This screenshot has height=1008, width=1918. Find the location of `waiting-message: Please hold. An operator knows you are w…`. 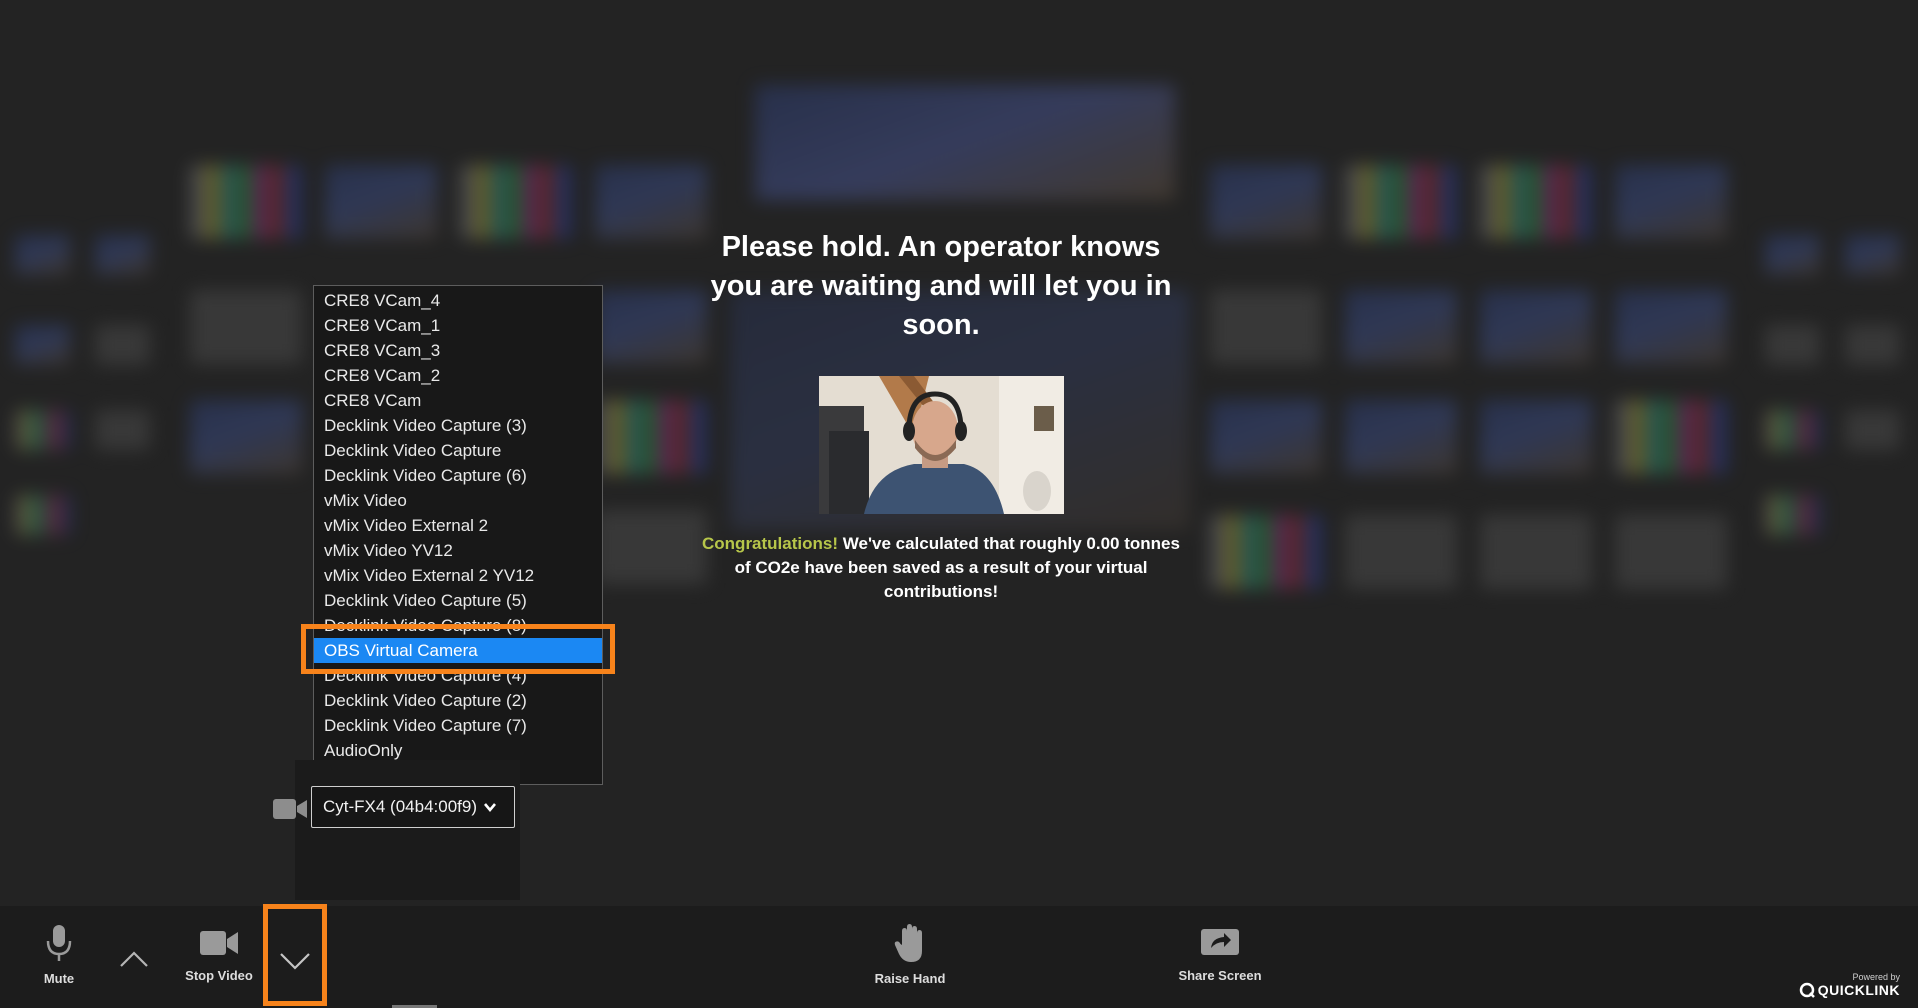

waiting-message: Please hold. An operator knows you are w… is located at coordinates (941, 286).